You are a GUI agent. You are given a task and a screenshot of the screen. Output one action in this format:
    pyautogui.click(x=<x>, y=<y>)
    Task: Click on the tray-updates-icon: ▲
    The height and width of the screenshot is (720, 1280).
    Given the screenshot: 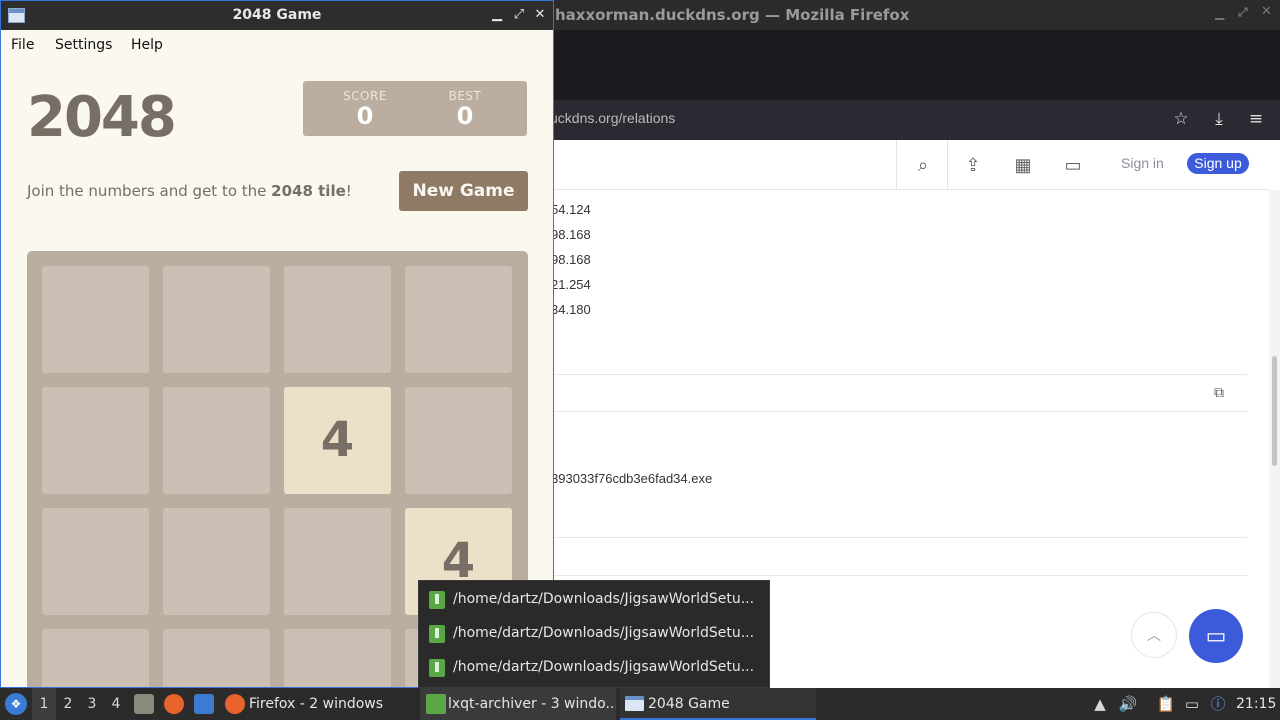 What is the action you would take?
    pyautogui.click(x=1100, y=704)
    